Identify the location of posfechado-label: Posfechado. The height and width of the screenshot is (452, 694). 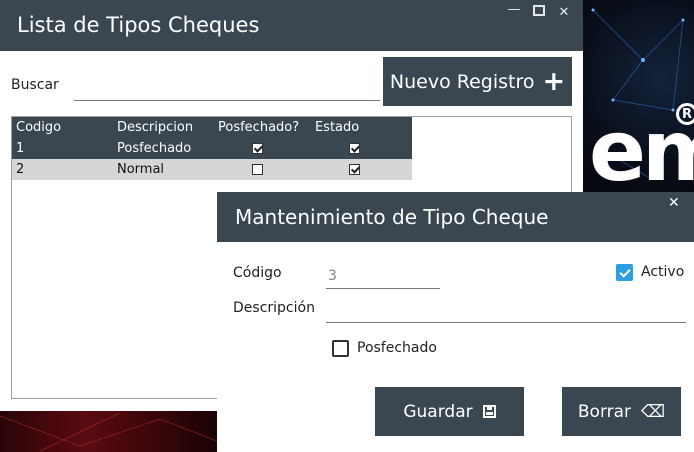
(397, 348).